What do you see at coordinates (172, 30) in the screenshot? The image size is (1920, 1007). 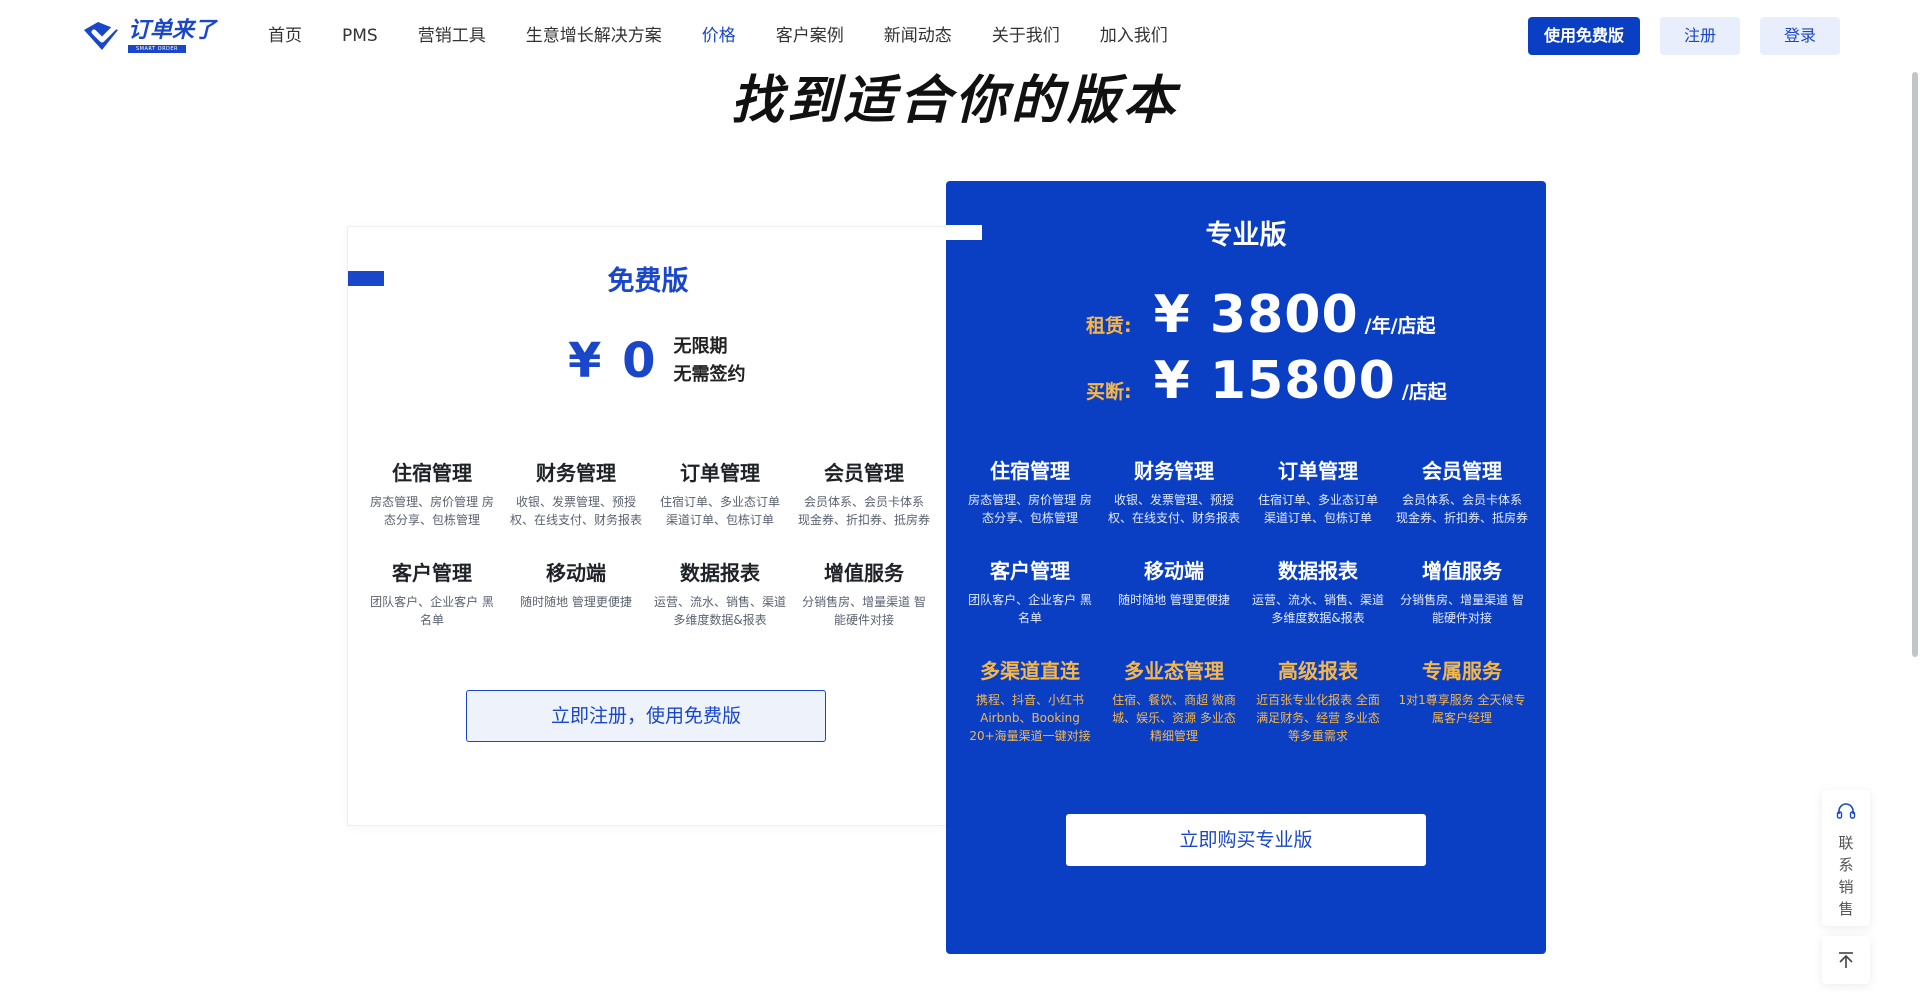 I see `brand-name: 订单来了` at bounding box center [172, 30].